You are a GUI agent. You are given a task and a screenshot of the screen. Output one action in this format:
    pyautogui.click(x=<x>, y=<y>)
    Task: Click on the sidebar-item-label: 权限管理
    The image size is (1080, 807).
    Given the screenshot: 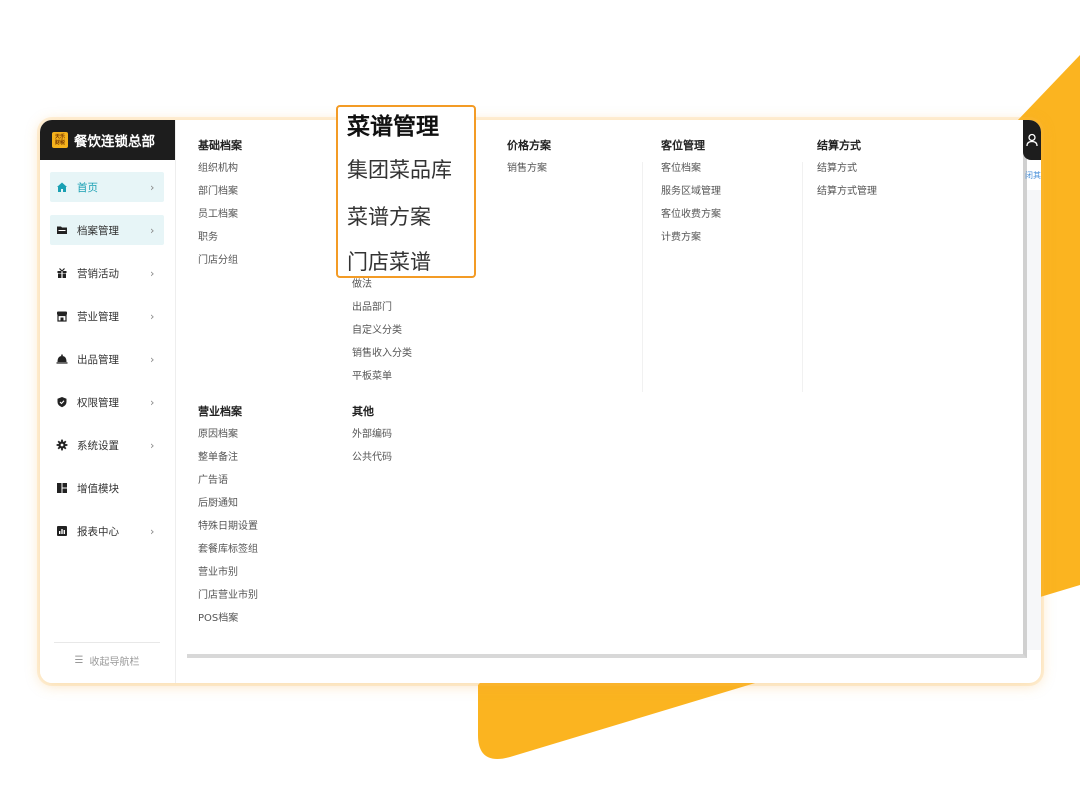 What is the action you would take?
    pyautogui.click(x=98, y=402)
    